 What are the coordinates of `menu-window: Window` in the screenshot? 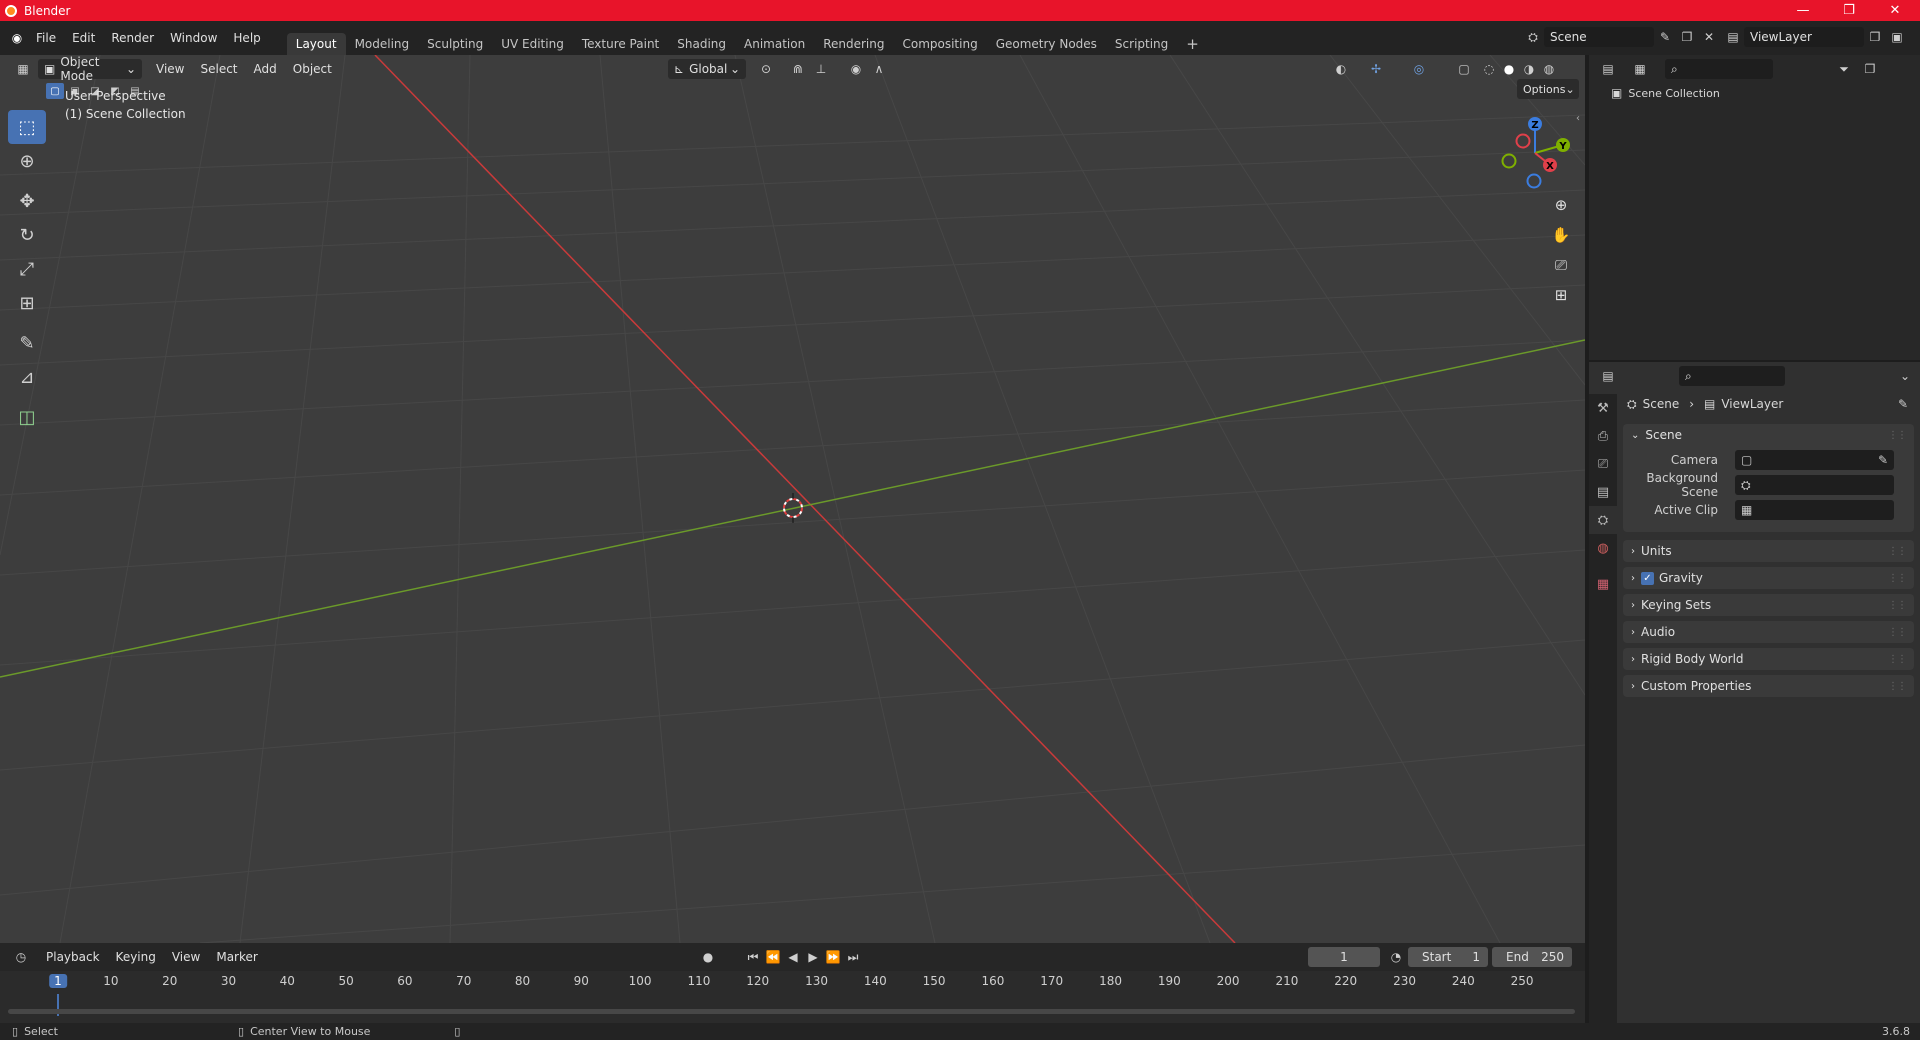 It's located at (193, 38).